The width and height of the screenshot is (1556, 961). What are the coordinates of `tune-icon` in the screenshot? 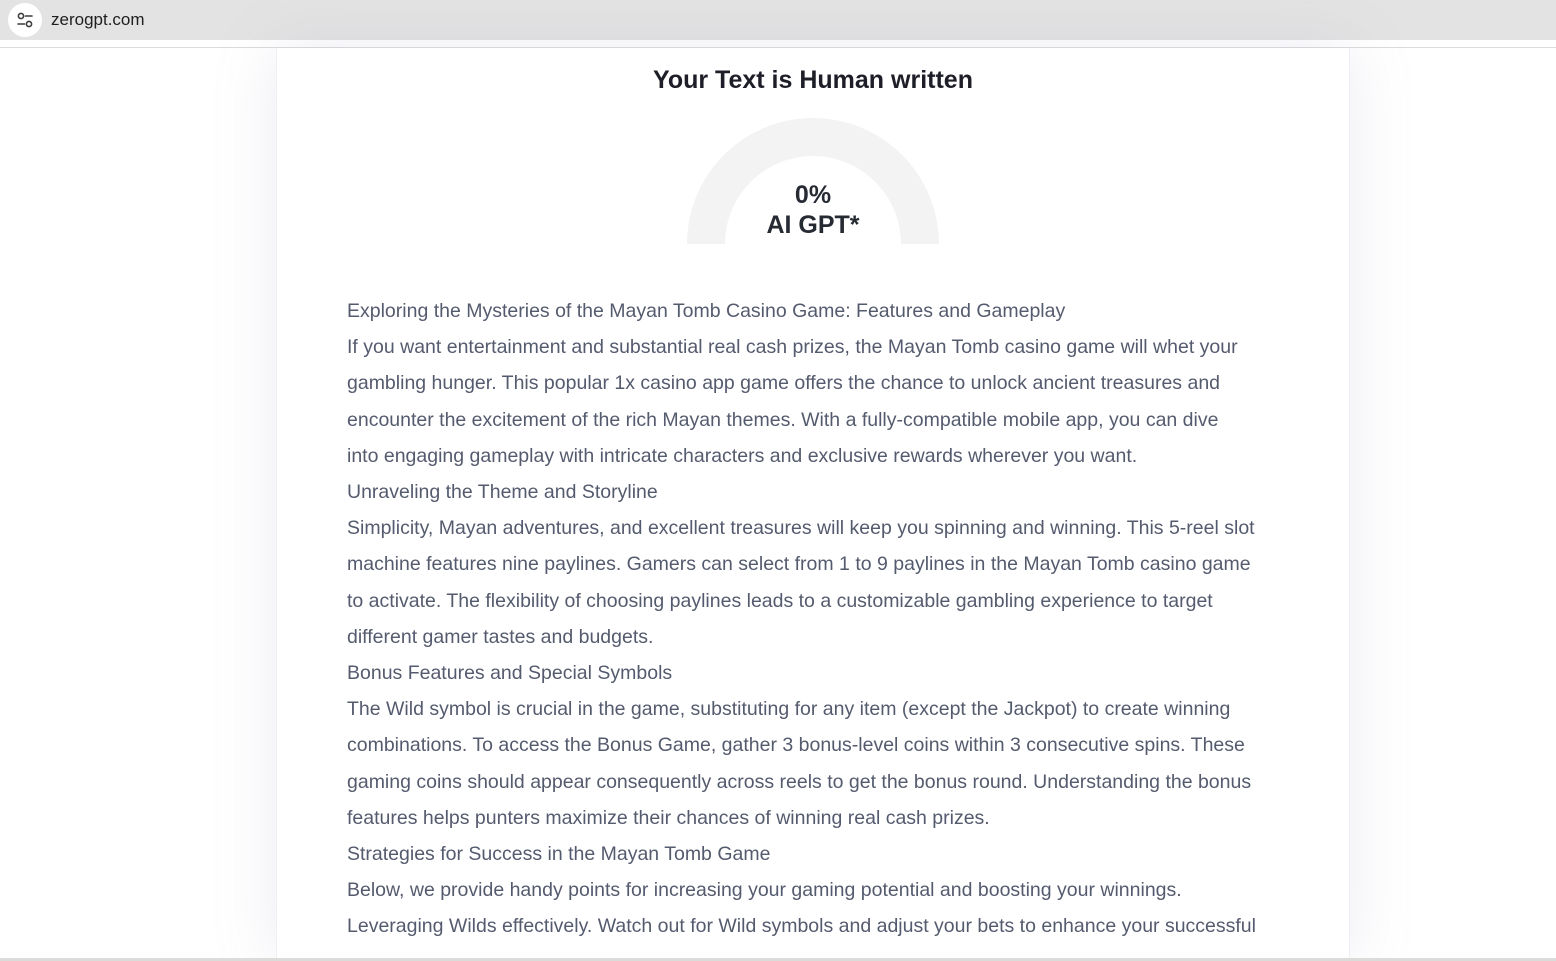 It's located at (25, 20).